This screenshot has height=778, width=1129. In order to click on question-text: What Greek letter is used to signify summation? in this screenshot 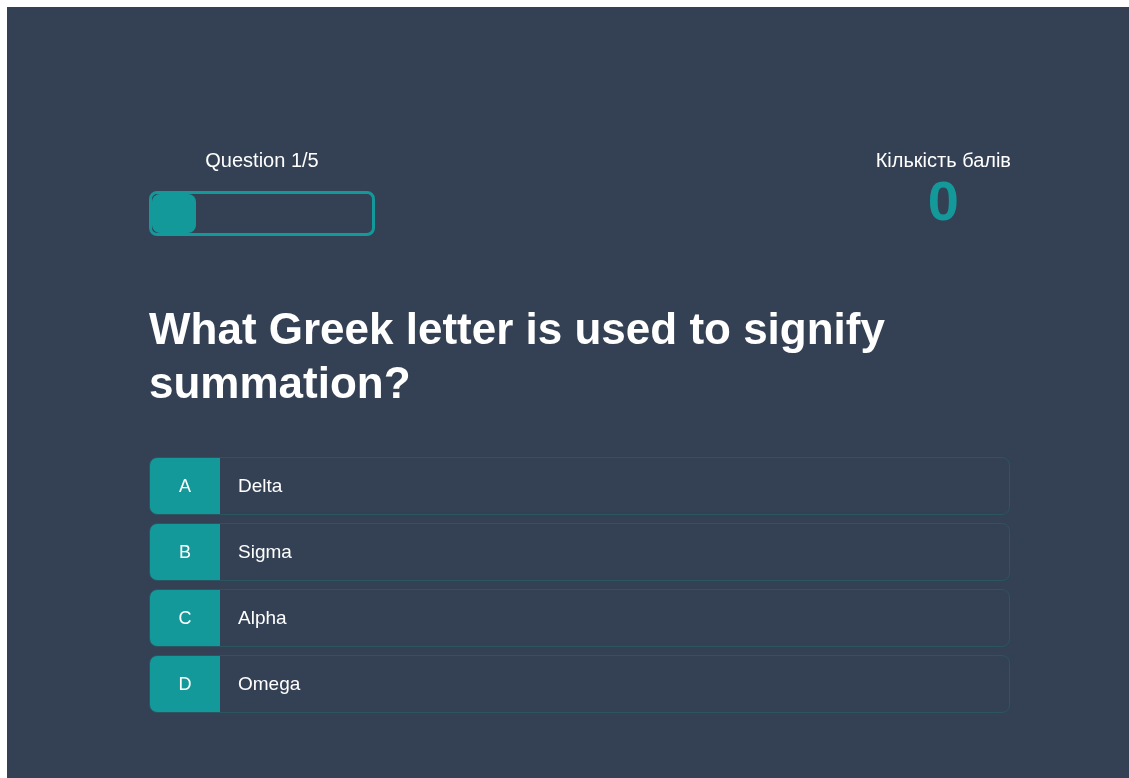, I will do `click(517, 356)`.